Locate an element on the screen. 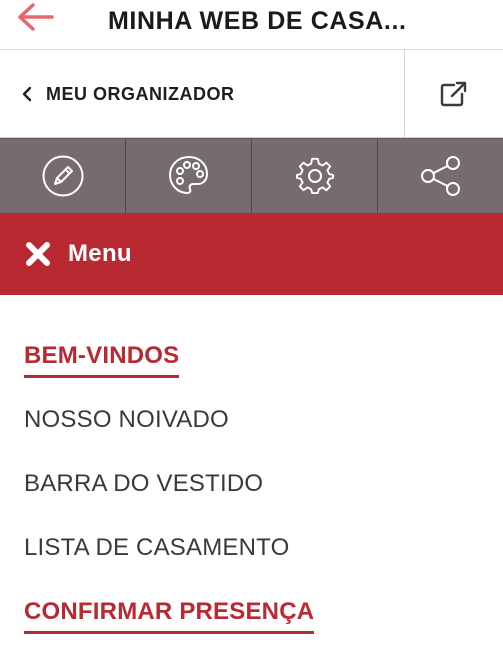 This screenshot has height=650, width=503. pencil-icon is located at coordinates (62, 176).